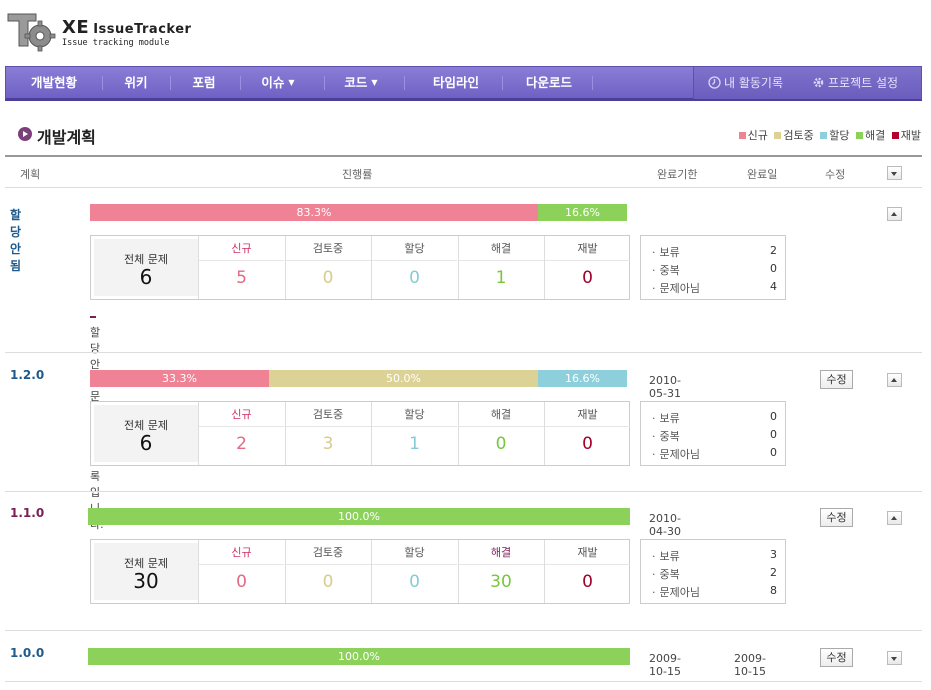 Image resolution: width=931 pixels, height=690 pixels. Describe the element at coordinates (361, 83) in the screenshot. I see `nav-item-code: 코드 ▼` at that location.